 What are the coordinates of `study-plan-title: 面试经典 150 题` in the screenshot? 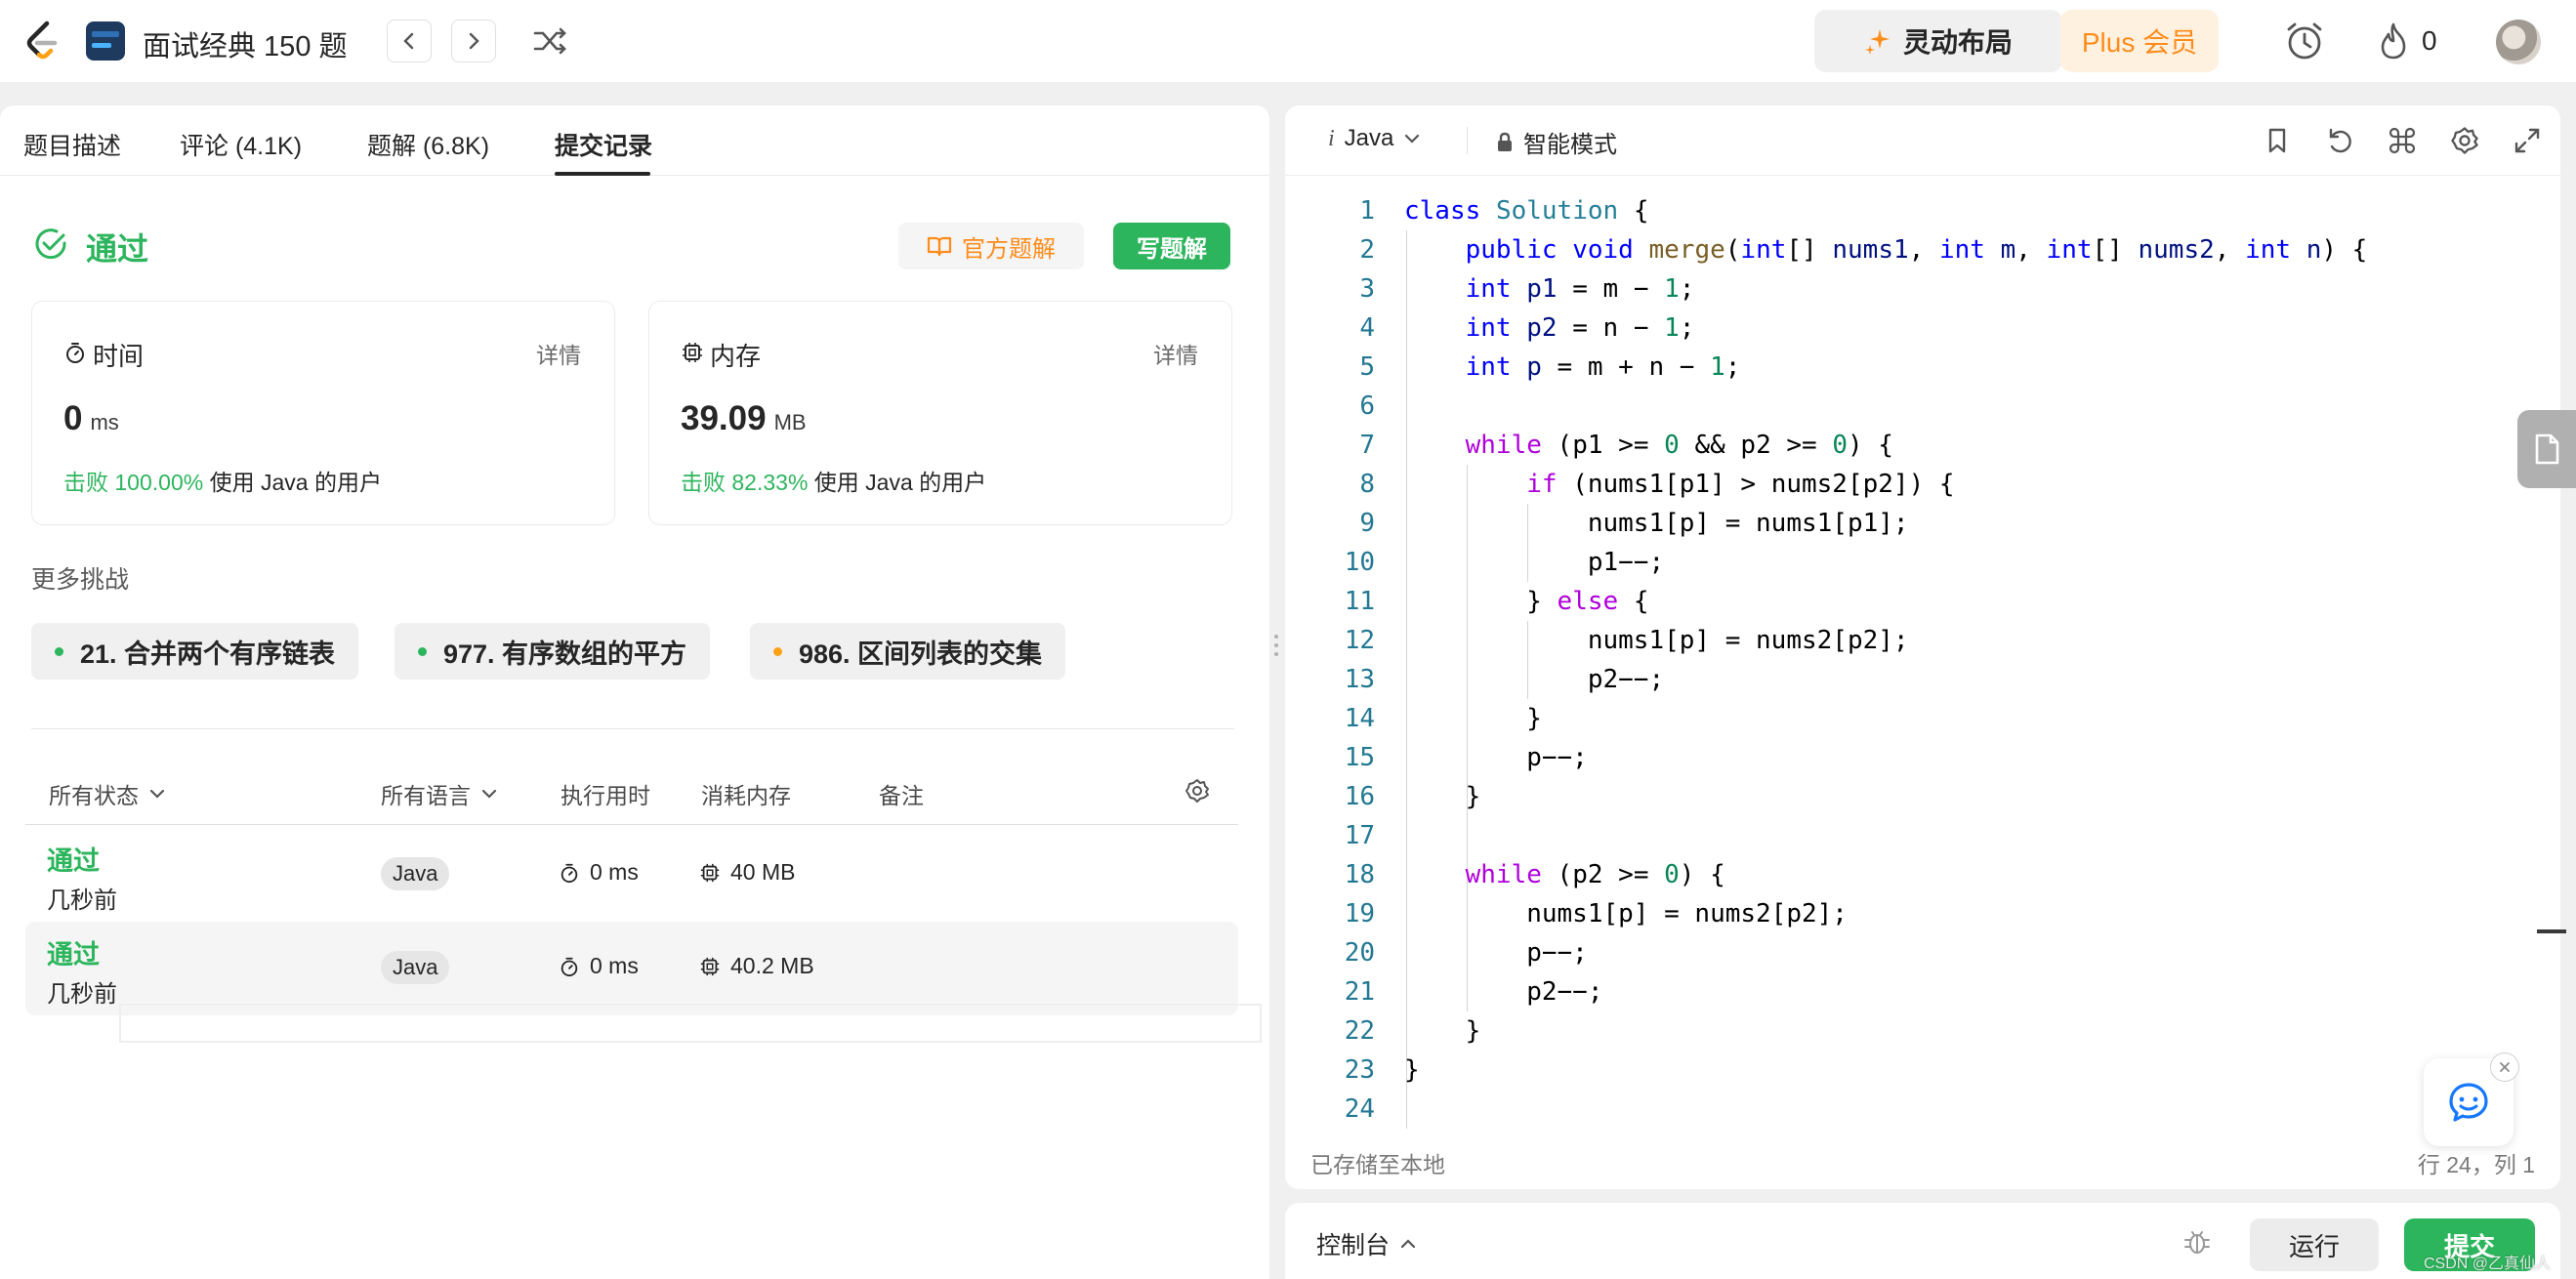 It's located at (246, 43).